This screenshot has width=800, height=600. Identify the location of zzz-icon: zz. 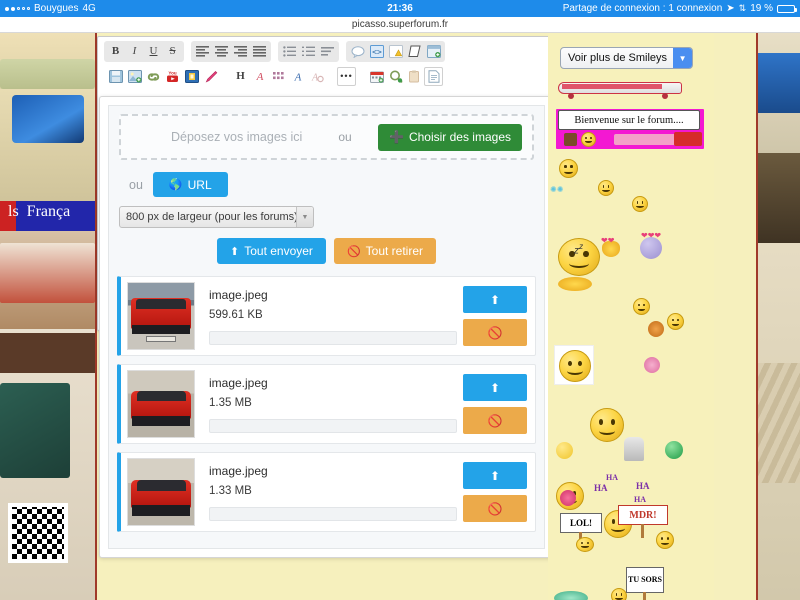
(579, 249).